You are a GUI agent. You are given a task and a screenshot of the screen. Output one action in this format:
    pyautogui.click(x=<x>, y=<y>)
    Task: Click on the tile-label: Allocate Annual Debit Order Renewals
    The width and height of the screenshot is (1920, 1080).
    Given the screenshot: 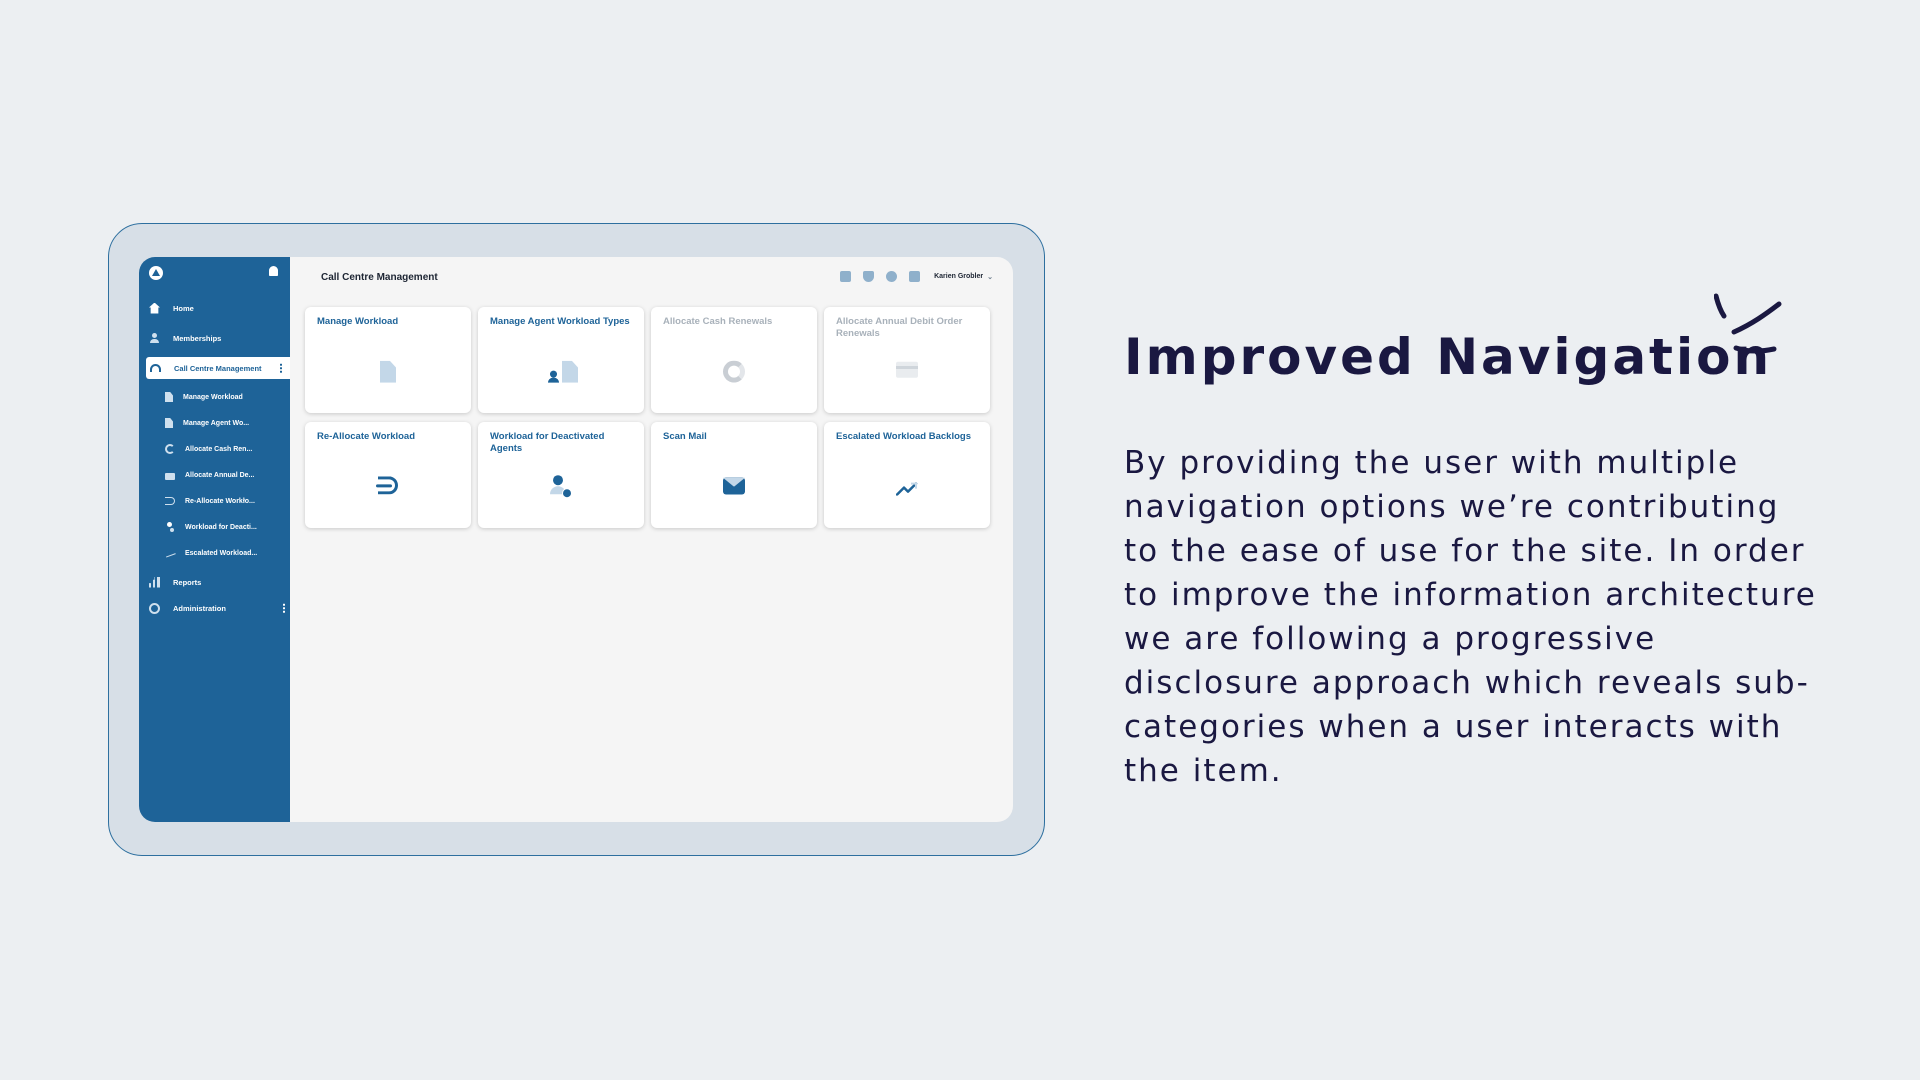 What is the action you would take?
    pyautogui.click(x=899, y=327)
    